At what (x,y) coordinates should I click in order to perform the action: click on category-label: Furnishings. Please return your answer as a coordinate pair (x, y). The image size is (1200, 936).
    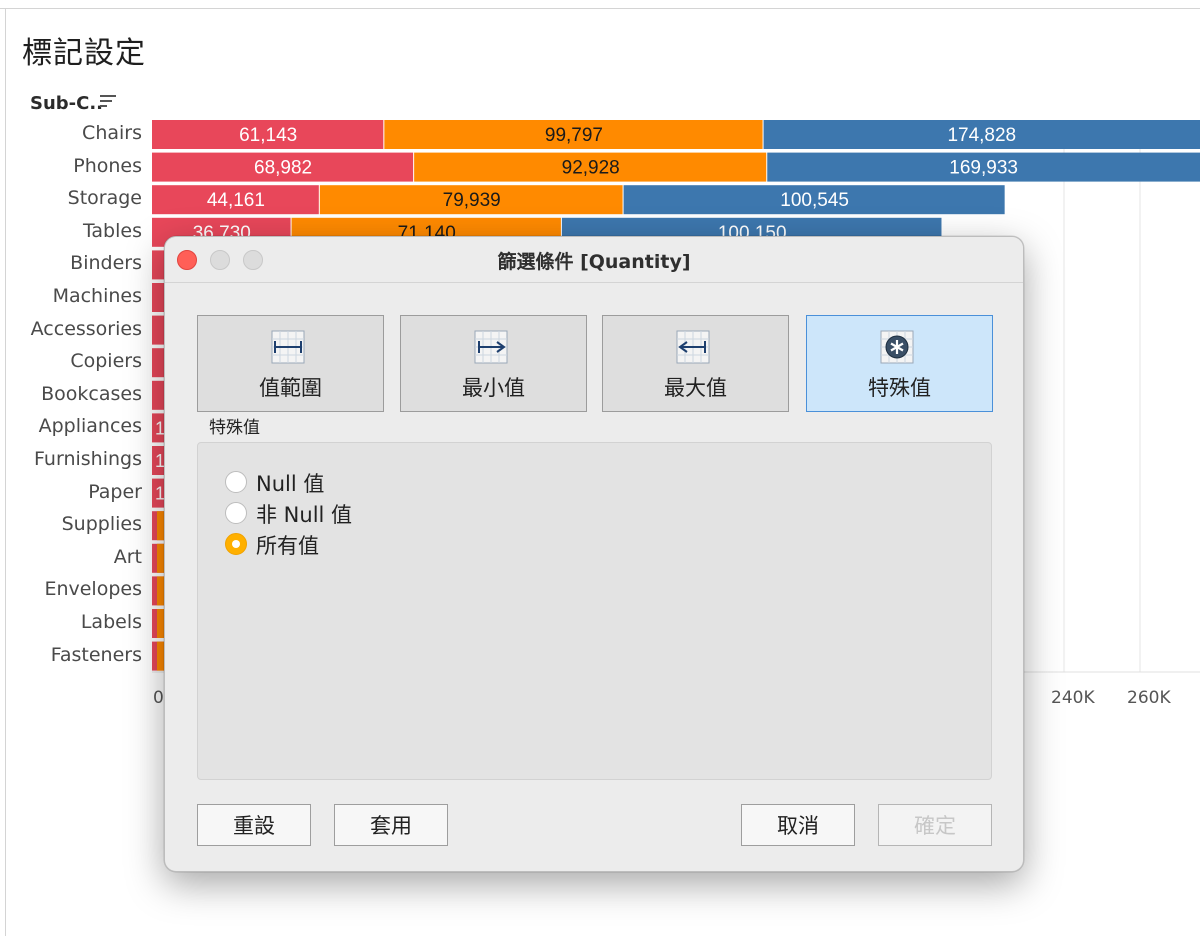
    Looking at the image, I should click on (88, 459).